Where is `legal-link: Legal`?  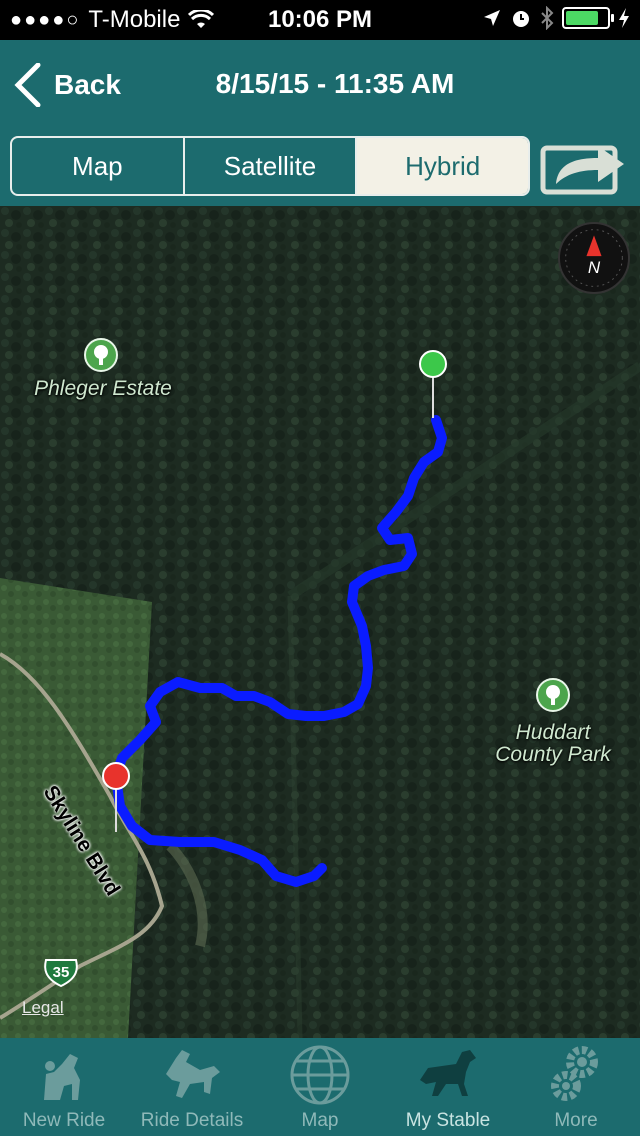
legal-link: Legal is located at coordinates (43, 1008).